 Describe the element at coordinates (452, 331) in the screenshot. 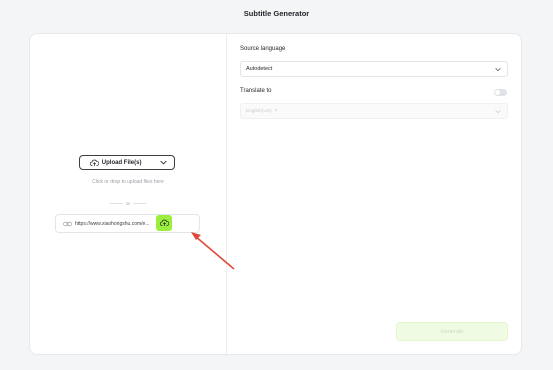

I see `generate-button: Generate` at that location.